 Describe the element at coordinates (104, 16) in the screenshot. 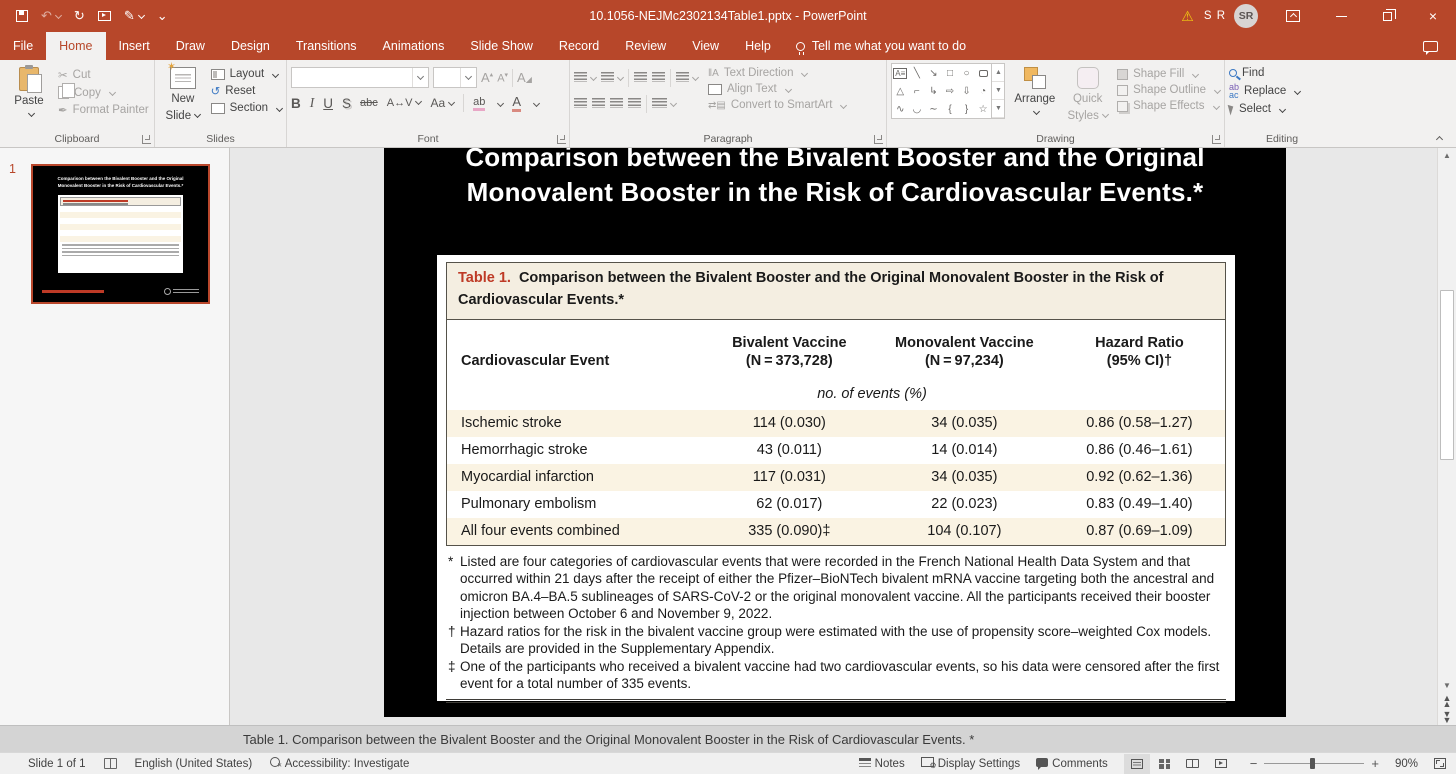

I see `start-slideshow-icon` at that location.